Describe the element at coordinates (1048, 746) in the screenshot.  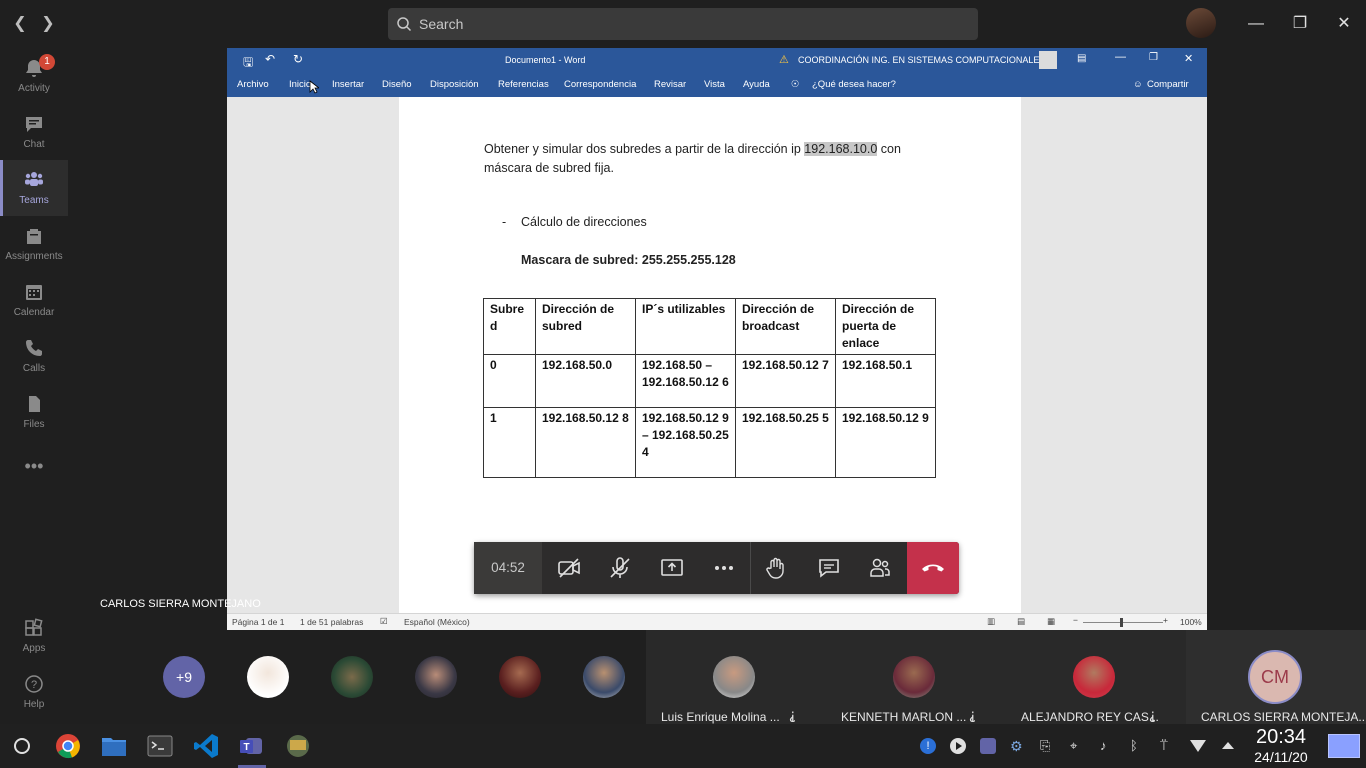
I see `clipboard-icon: ⎘` at that location.